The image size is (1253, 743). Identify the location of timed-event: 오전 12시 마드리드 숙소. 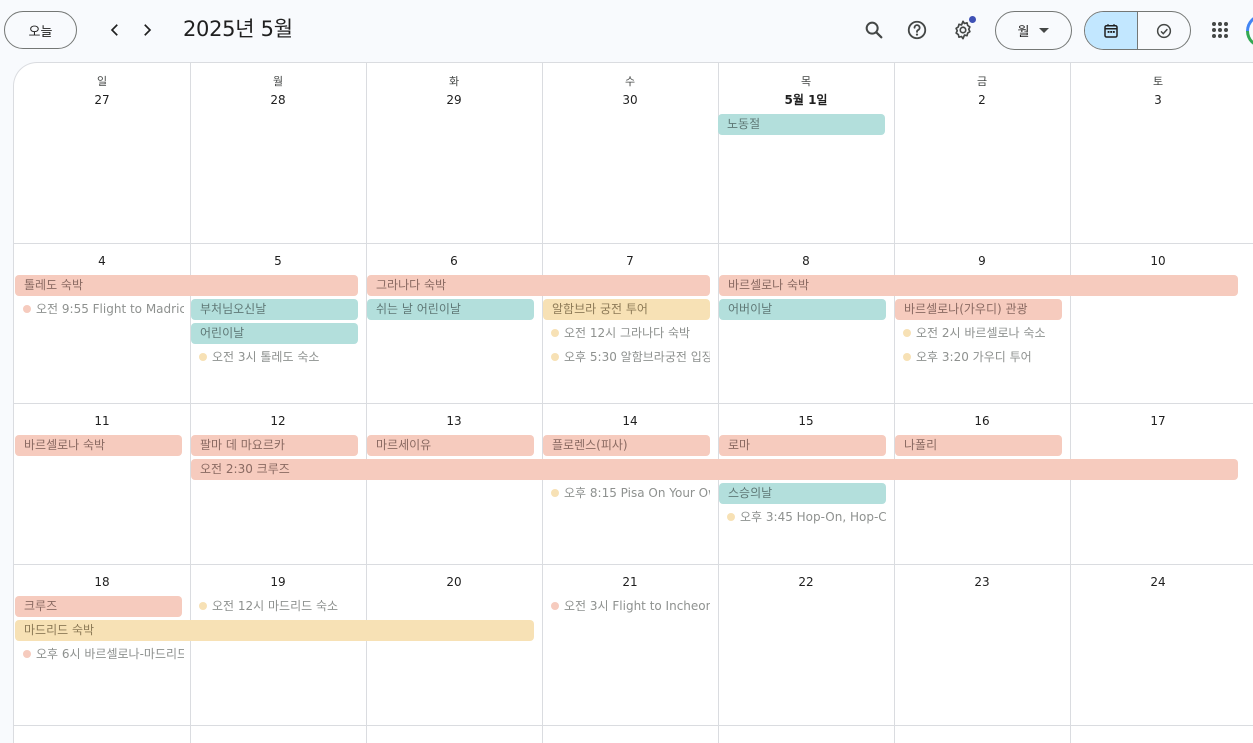
(274, 606).